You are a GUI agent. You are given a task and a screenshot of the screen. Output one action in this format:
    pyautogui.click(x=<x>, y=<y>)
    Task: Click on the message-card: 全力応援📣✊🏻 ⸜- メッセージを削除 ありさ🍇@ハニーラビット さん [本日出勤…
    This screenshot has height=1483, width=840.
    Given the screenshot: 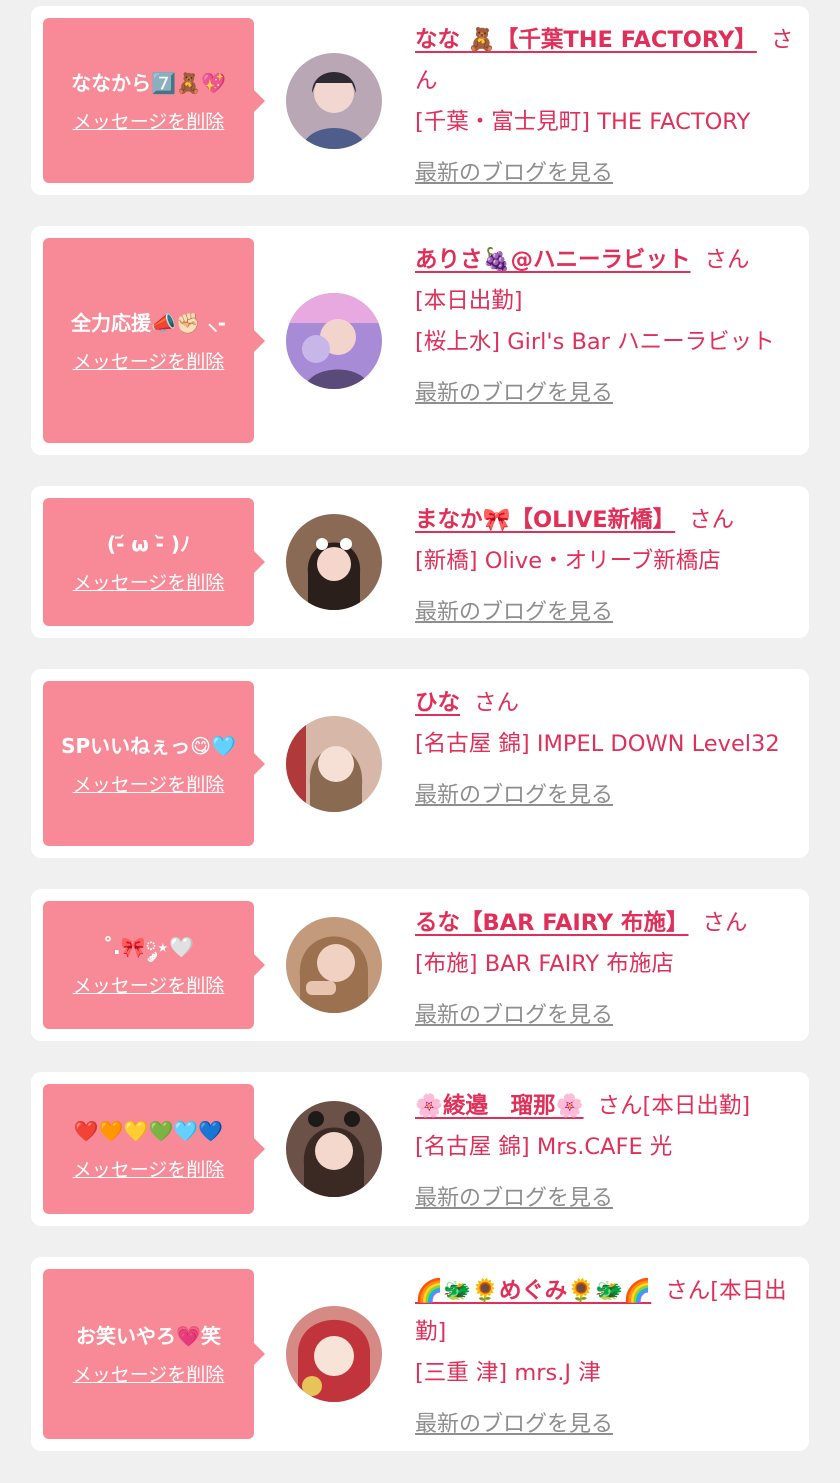 What is the action you would take?
    pyautogui.click(x=420, y=340)
    